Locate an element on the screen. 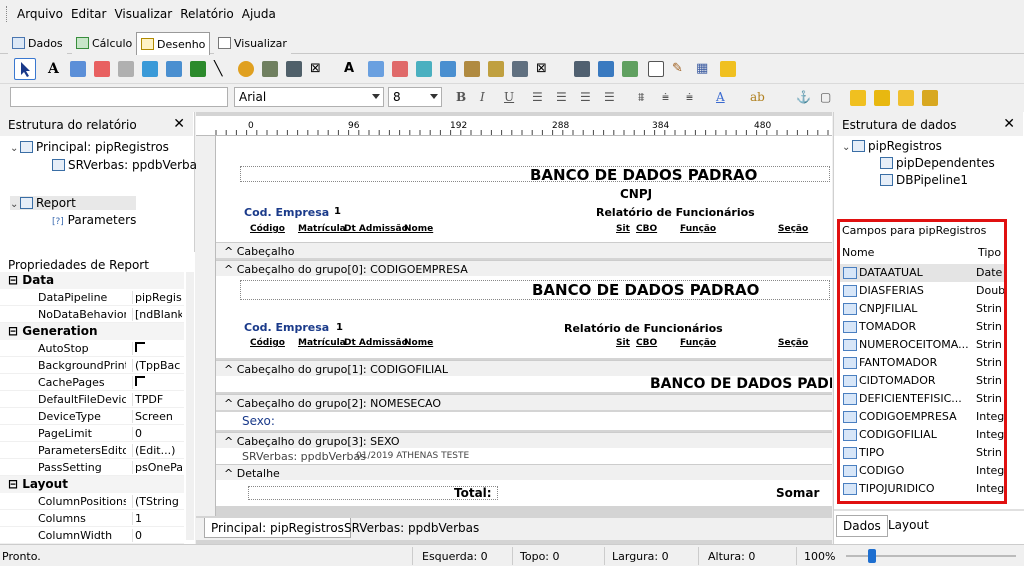 Image resolution: width=1024 pixels, height=566 pixels. italic-icon: I is located at coordinates (482, 97).